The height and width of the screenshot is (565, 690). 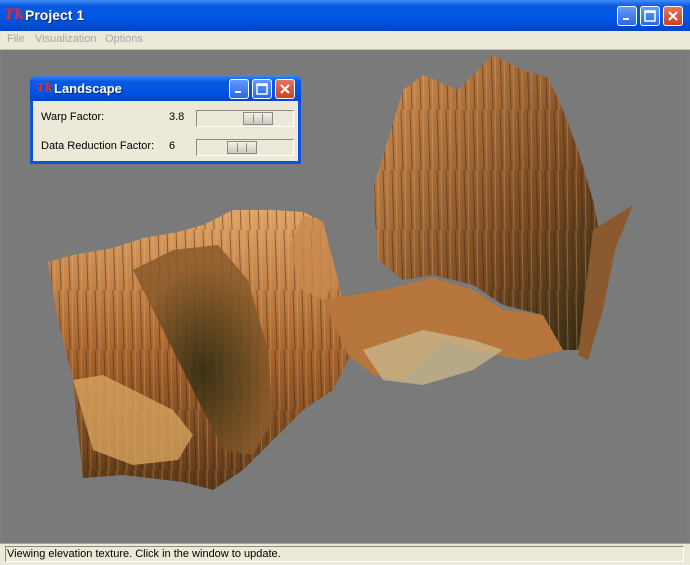 I want to click on dialog-titlebar: Tk Landscape, so click(x=165, y=88).